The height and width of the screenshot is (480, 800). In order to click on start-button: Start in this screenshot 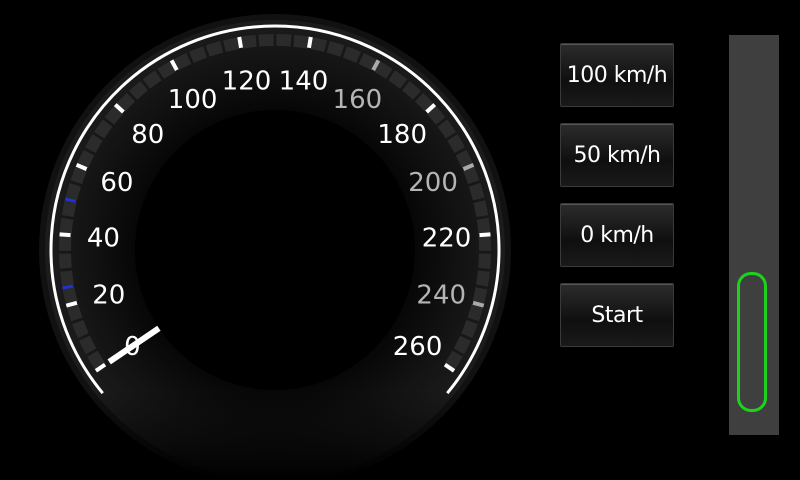, I will do `click(617, 315)`.